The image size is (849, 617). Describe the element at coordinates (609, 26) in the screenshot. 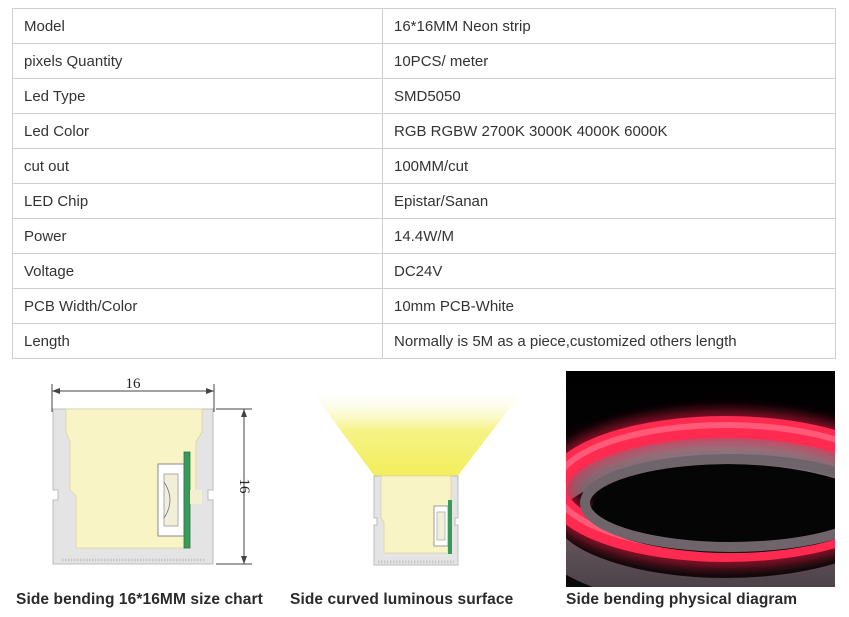

I see `spec-value: 16*16MM Neon strip` at that location.